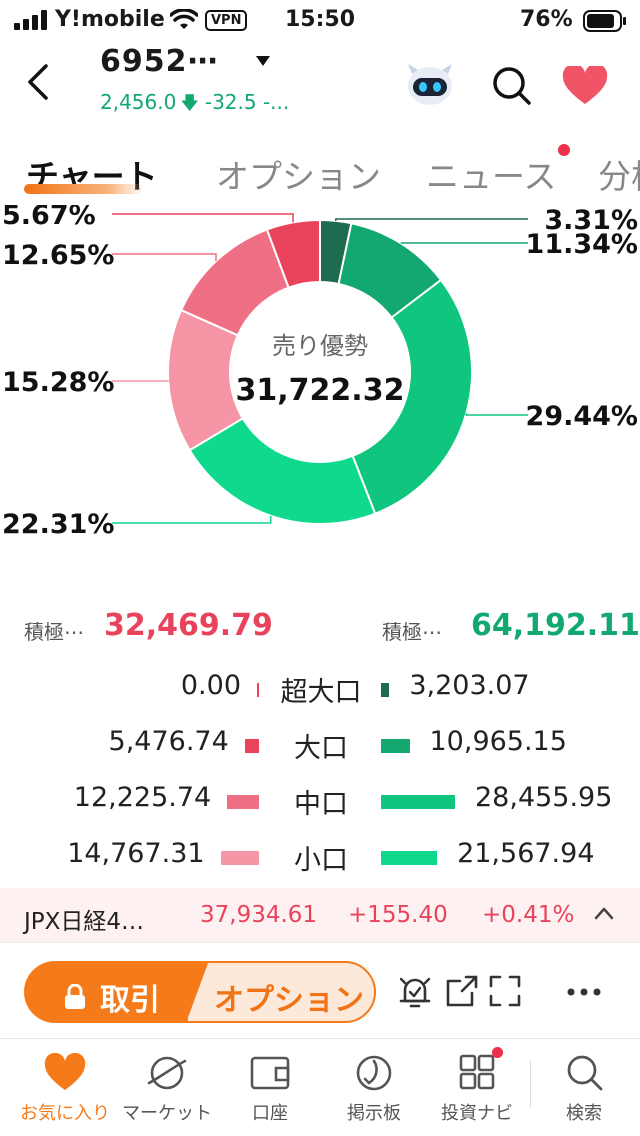  What do you see at coordinates (477, 1072) in the screenshot?
I see `grid-icon` at bounding box center [477, 1072].